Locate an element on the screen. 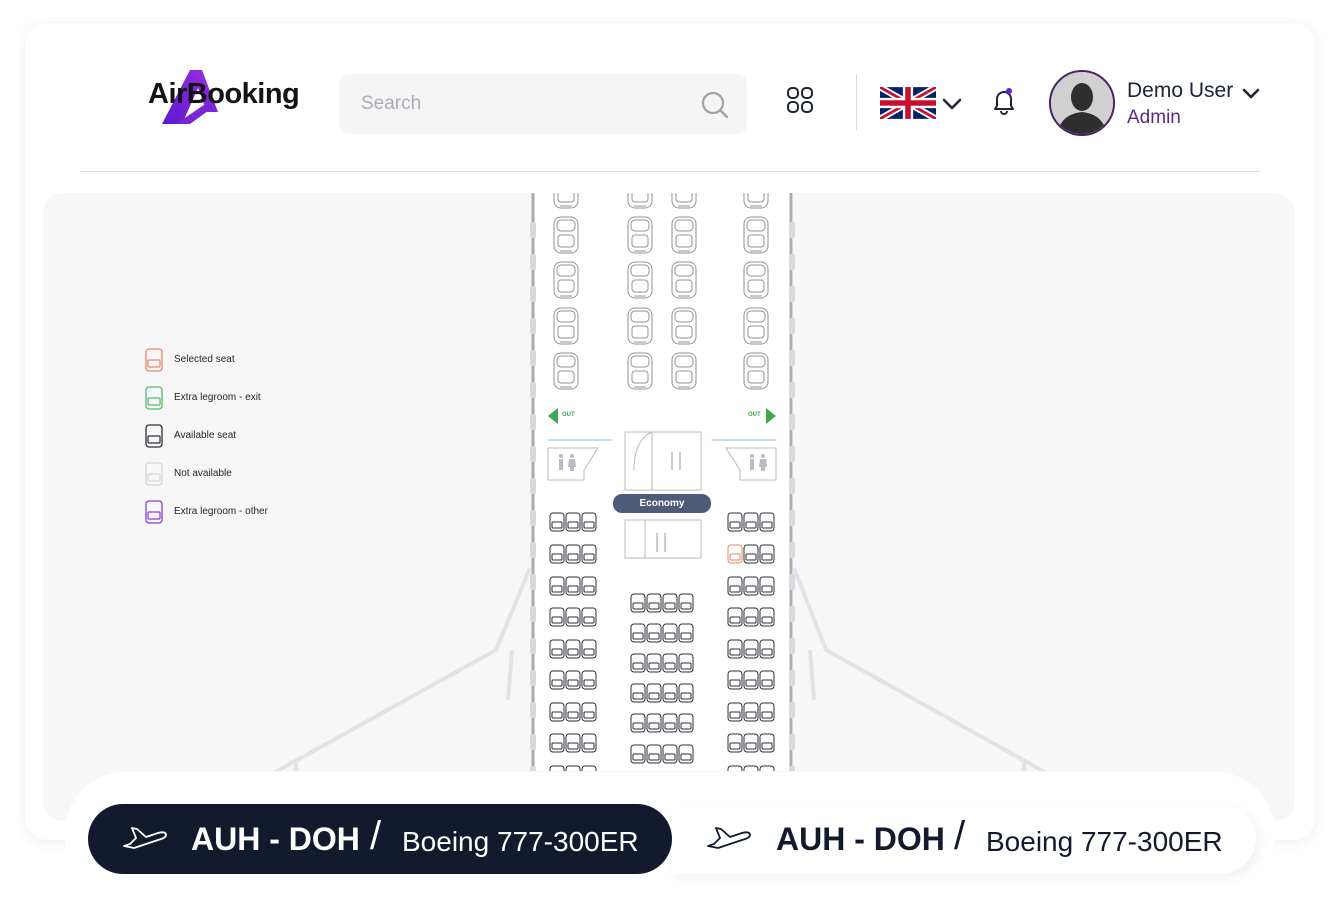 This screenshot has height=900, width=1340. legend-available: Available seat is located at coordinates (244, 438).